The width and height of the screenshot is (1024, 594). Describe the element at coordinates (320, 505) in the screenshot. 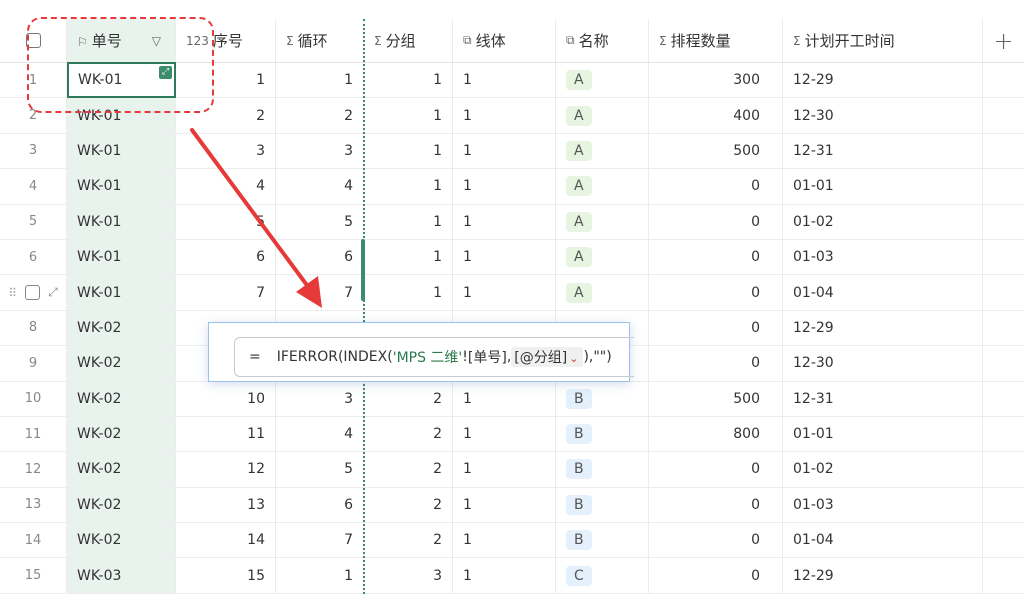

I see `cell-cycle: 6` at that location.